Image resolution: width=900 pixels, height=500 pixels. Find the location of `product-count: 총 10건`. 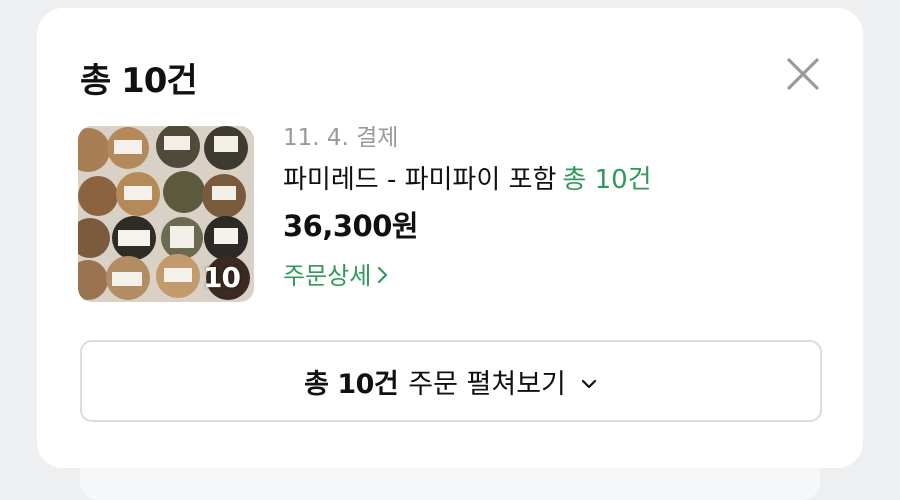

product-count: 총 10건 is located at coordinates (607, 180).